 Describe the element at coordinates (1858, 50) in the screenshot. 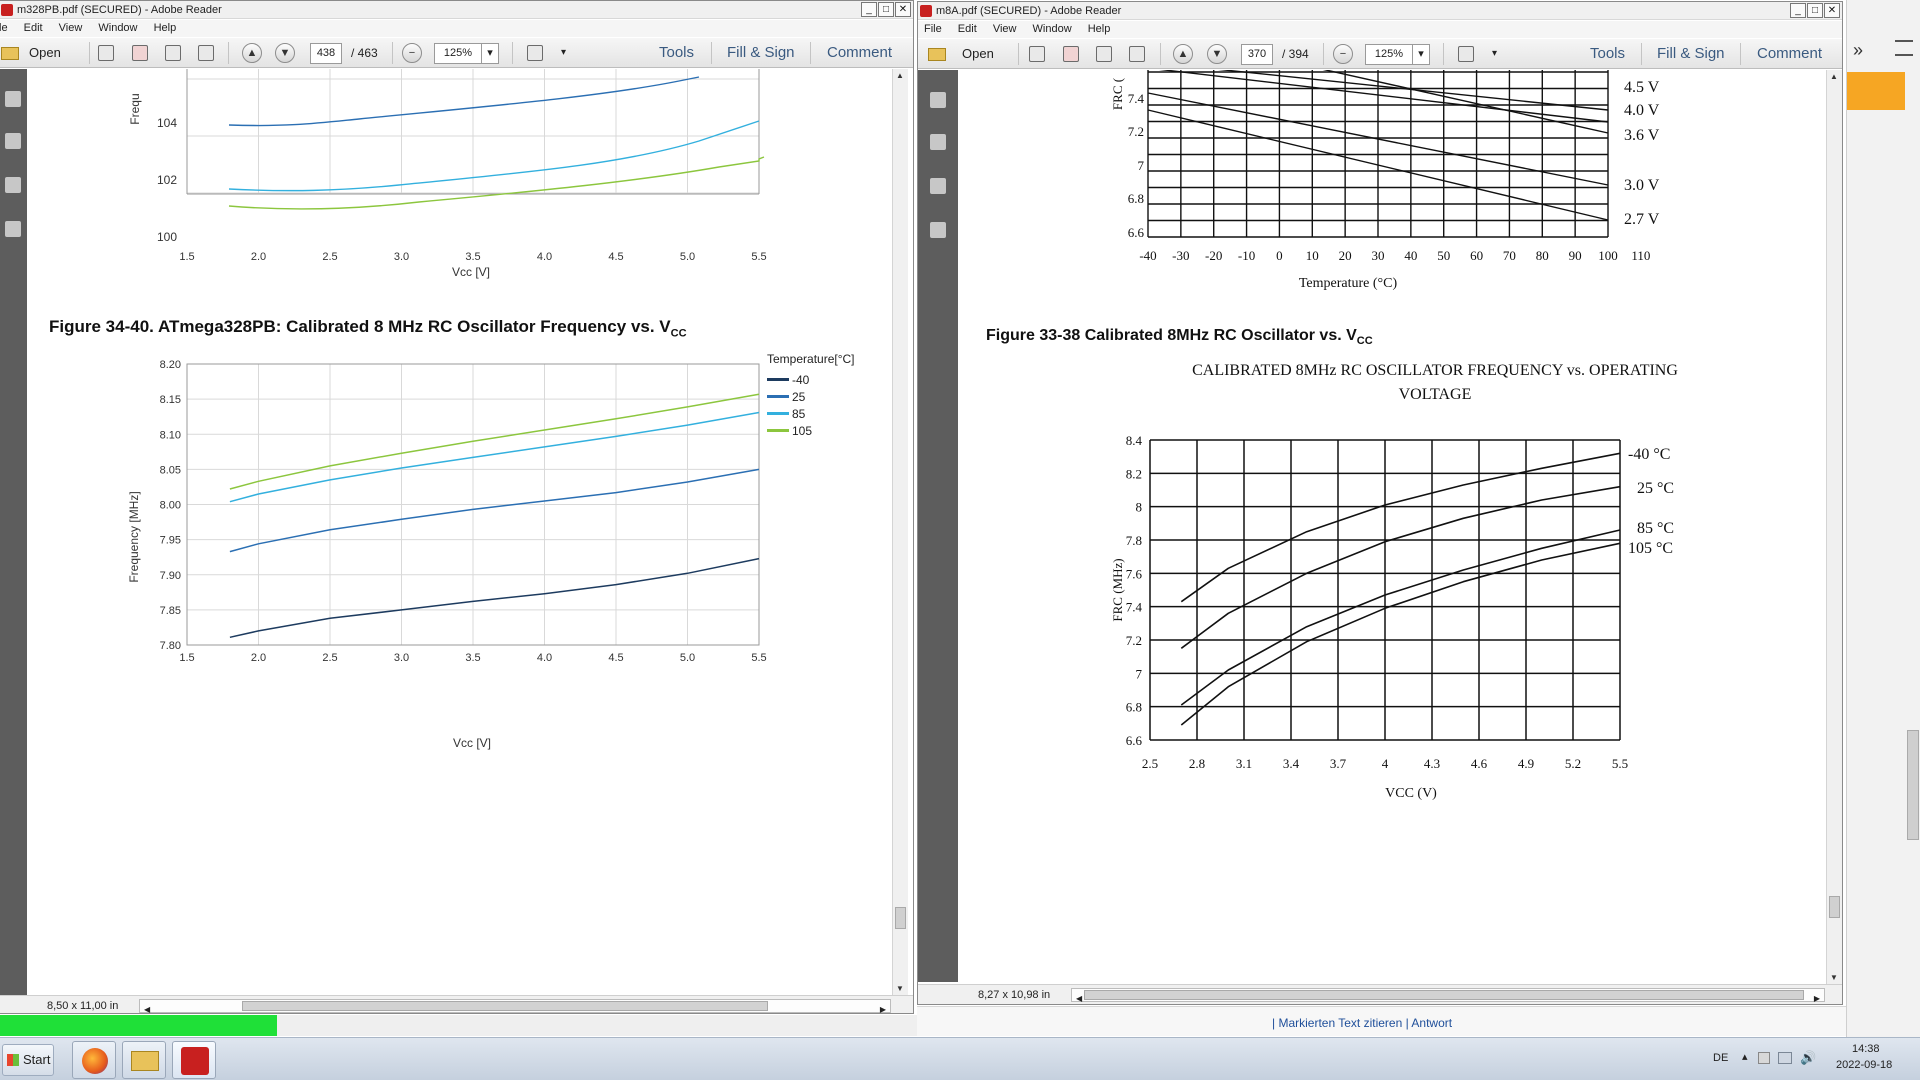

I see `overflow-chevron-icon: »` at that location.